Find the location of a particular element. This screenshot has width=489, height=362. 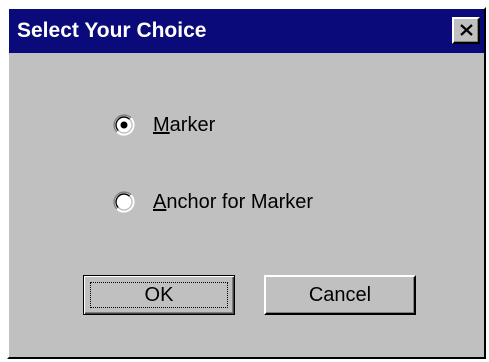

dialog-title: Select Your Choice is located at coordinates (112, 30).